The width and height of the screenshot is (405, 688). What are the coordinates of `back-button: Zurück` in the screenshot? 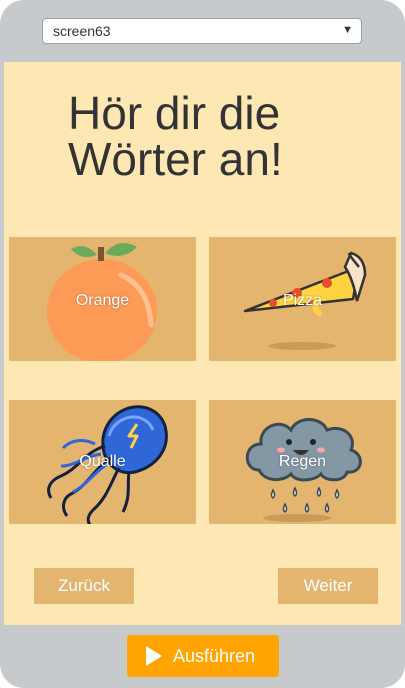 It's located at (84, 586).